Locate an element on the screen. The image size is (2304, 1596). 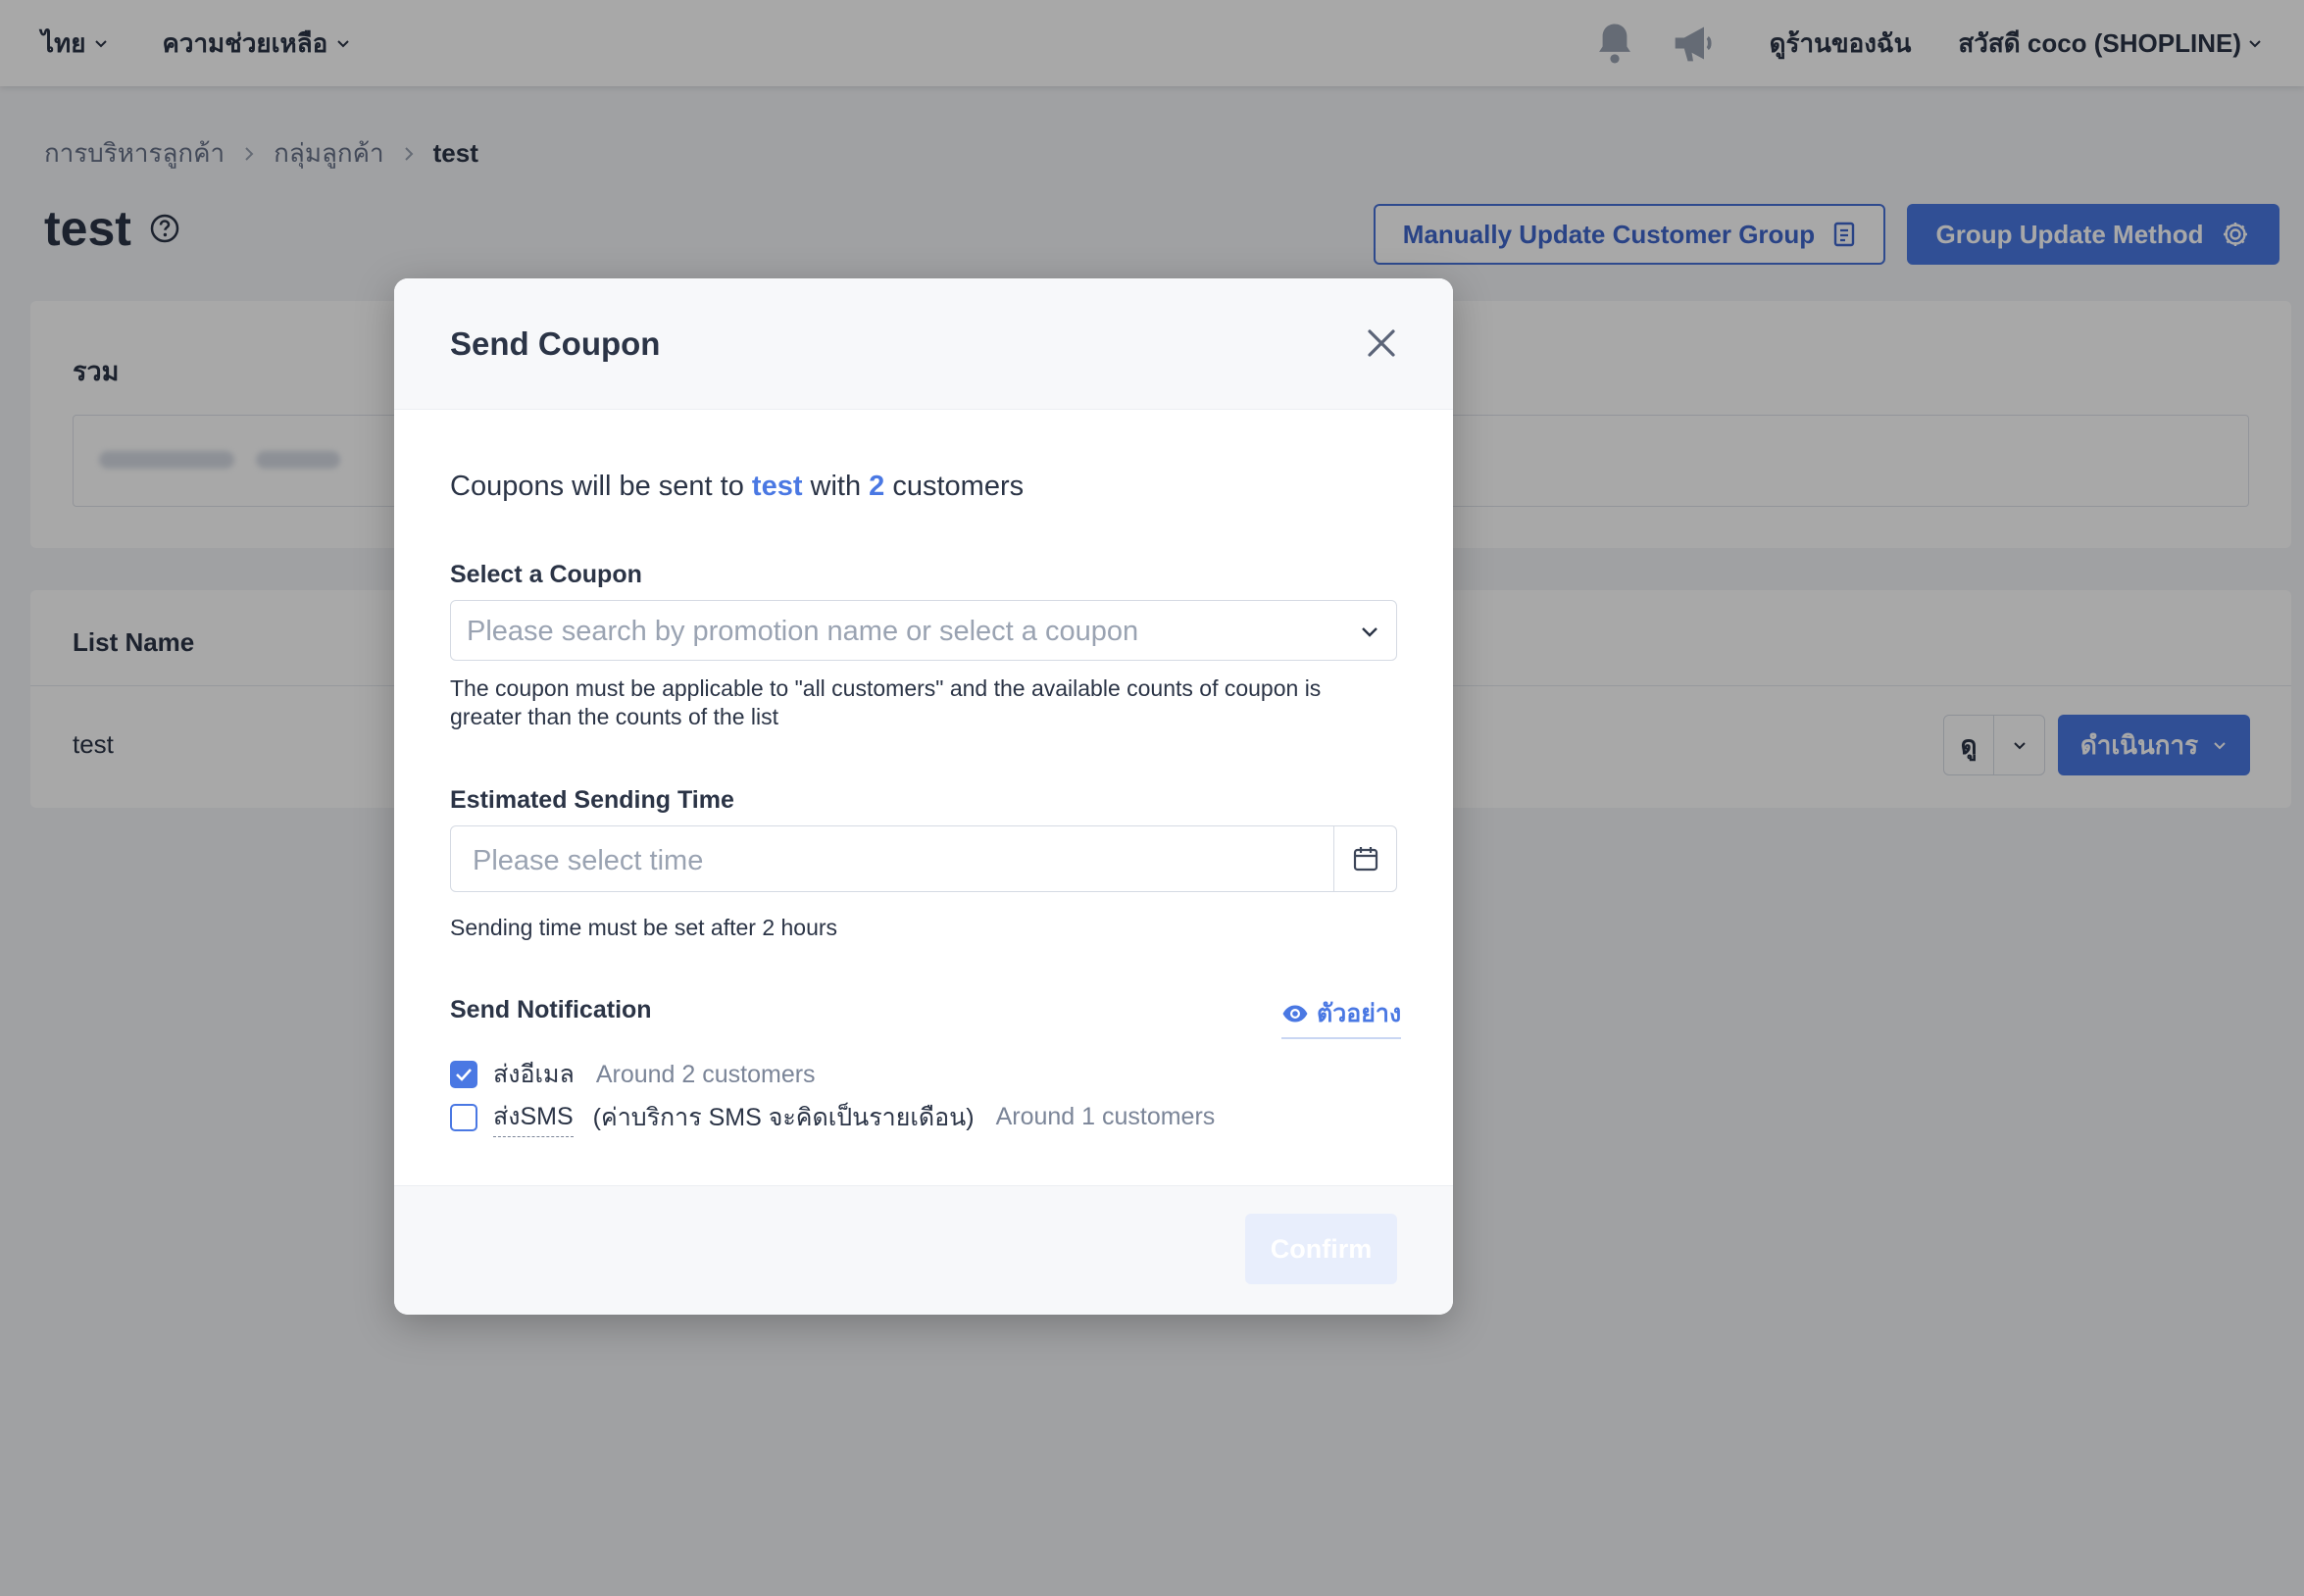
customer-count: 2 is located at coordinates (877, 486).